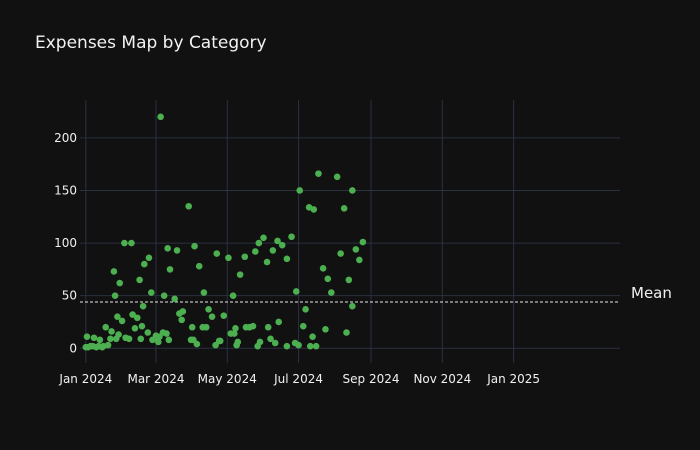 Image resolution: width=700 pixels, height=450 pixels. I want to click on y-tick-label: 0, so click(73, 348).